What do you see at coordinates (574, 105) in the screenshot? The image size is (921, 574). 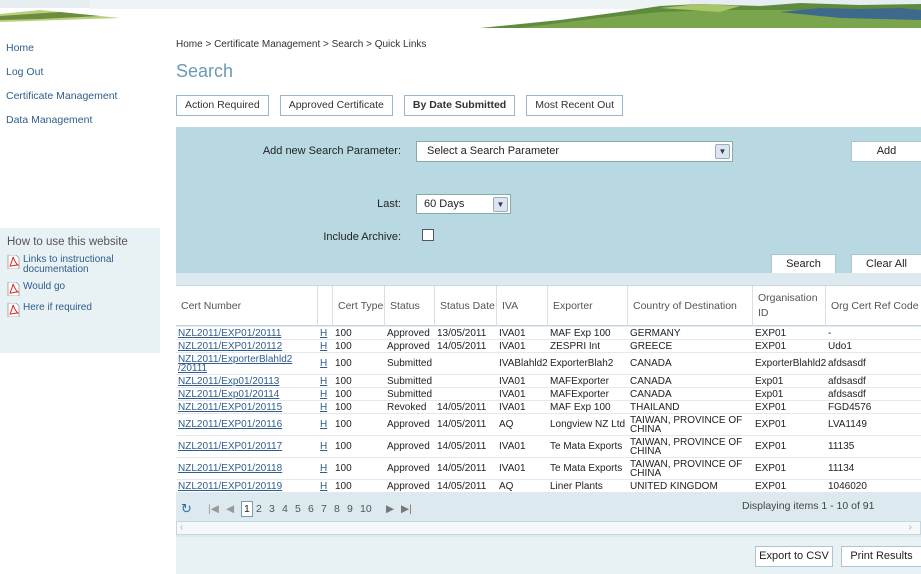 I see `tab-most-recent-out: Most Recent Out` at bounding box center [574, 105].